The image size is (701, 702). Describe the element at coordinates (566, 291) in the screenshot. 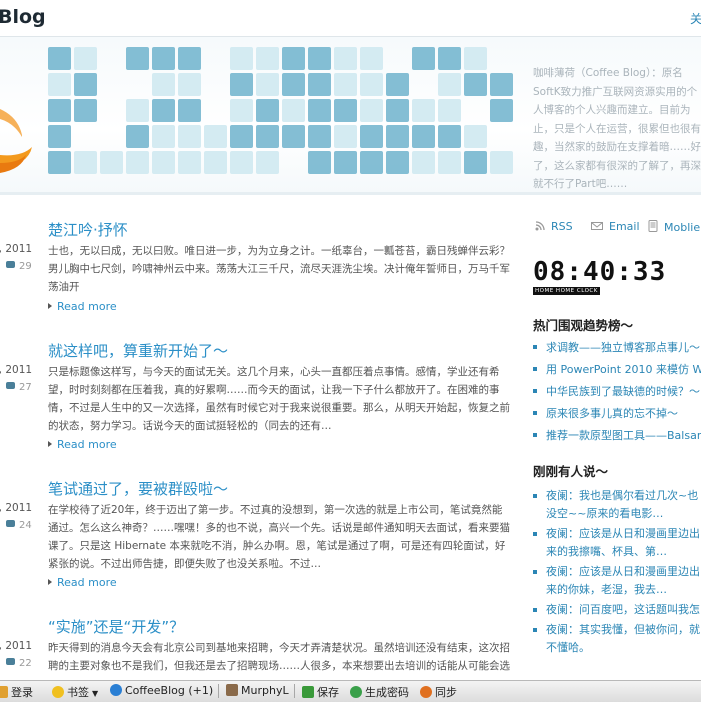

I see `clock-caption: HOME HOME CLOCK` at that location.